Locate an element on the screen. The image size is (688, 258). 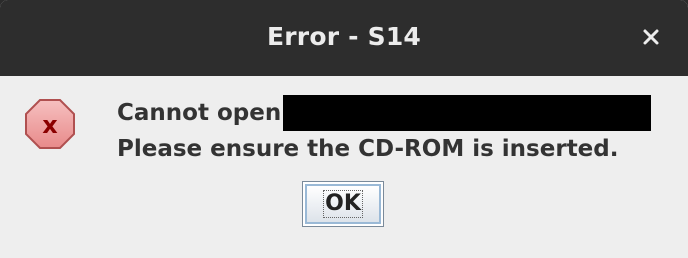
redacted-filename is located at coordinates (467, 113).